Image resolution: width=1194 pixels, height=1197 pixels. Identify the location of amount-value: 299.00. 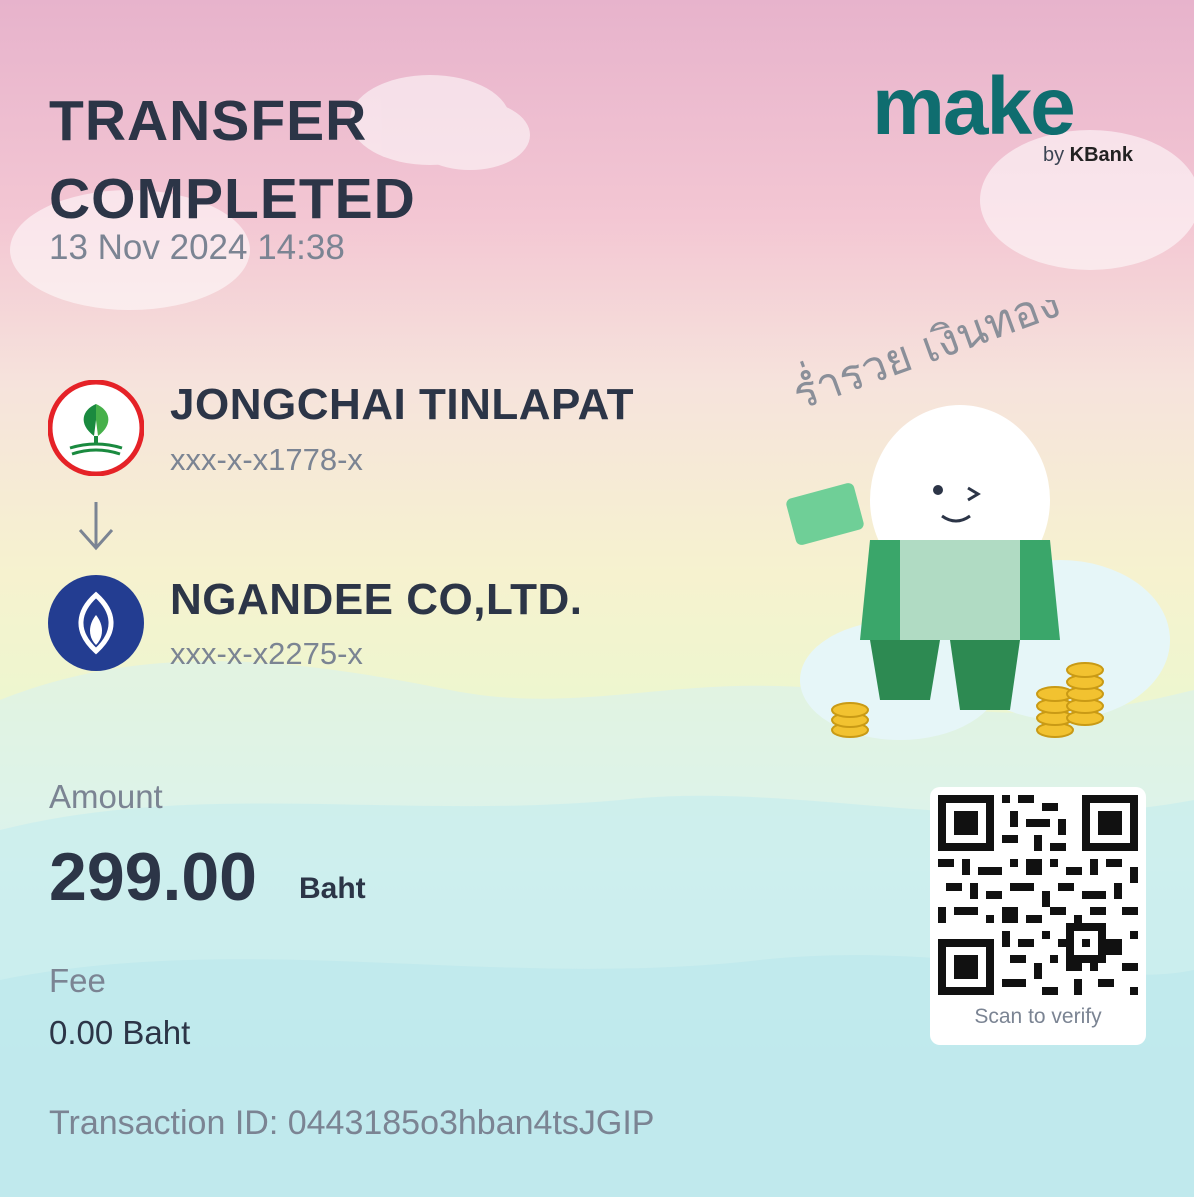
(153, 877).